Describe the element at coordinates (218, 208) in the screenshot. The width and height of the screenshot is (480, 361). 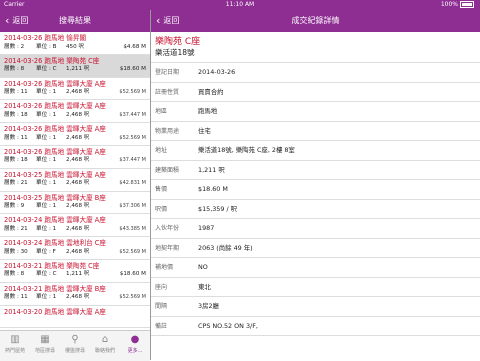
I see `detail-value: $15,359 / 呎` at that location.